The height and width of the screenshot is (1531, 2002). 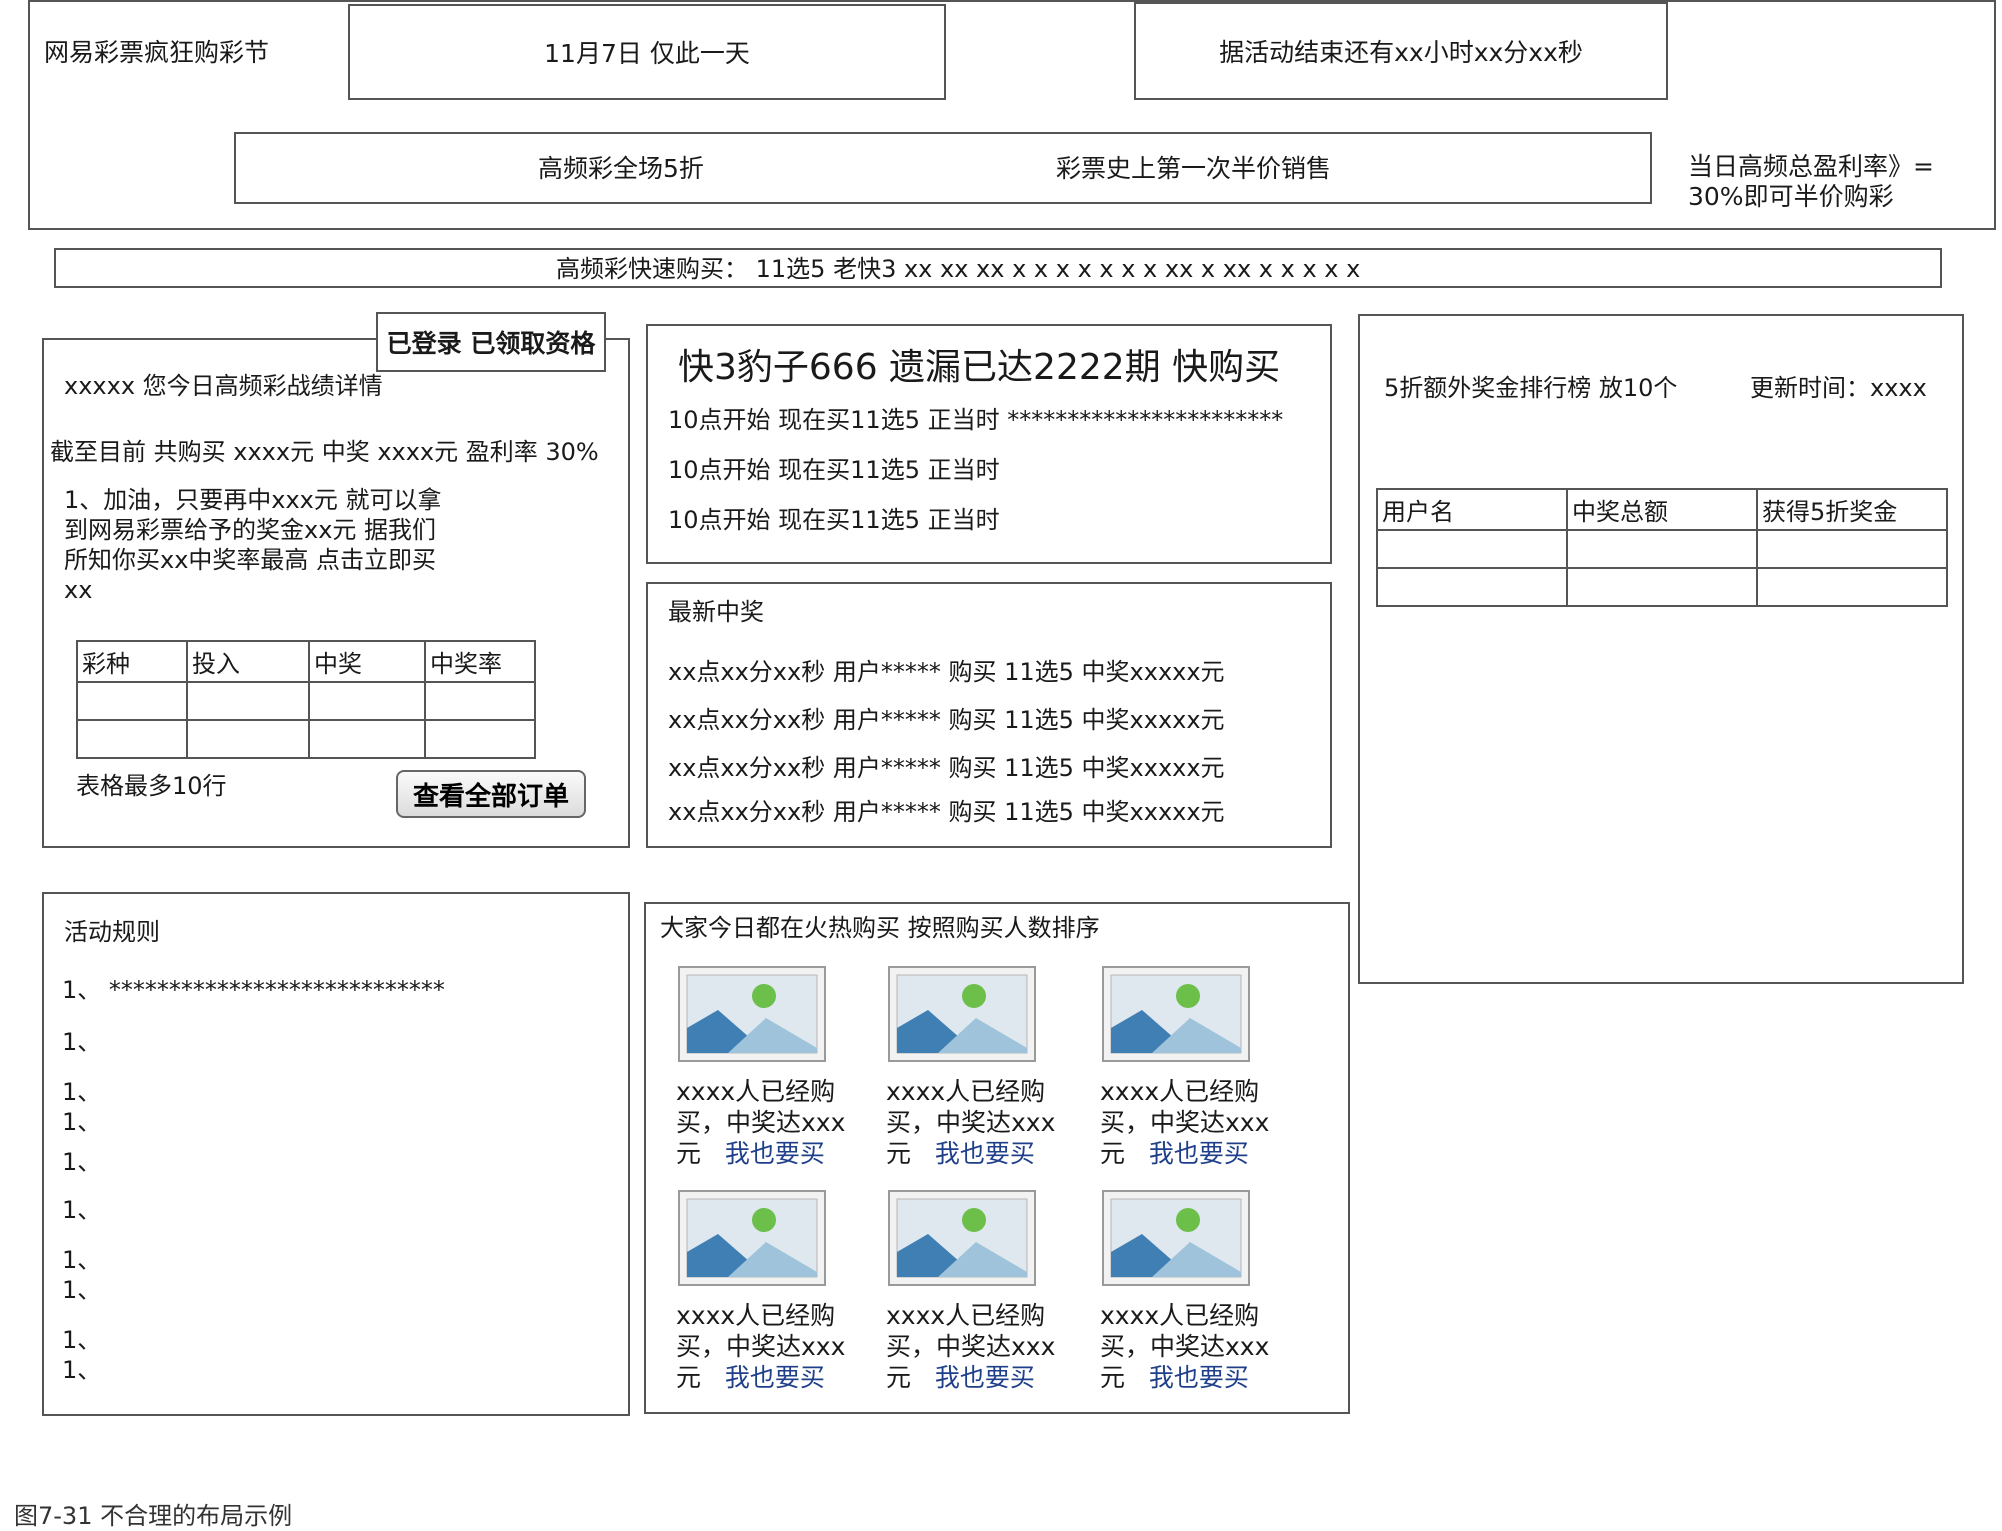 I want to click on ranking-title: 5折额外奖金排行榜 放10个, so click(x=1531, y=388).